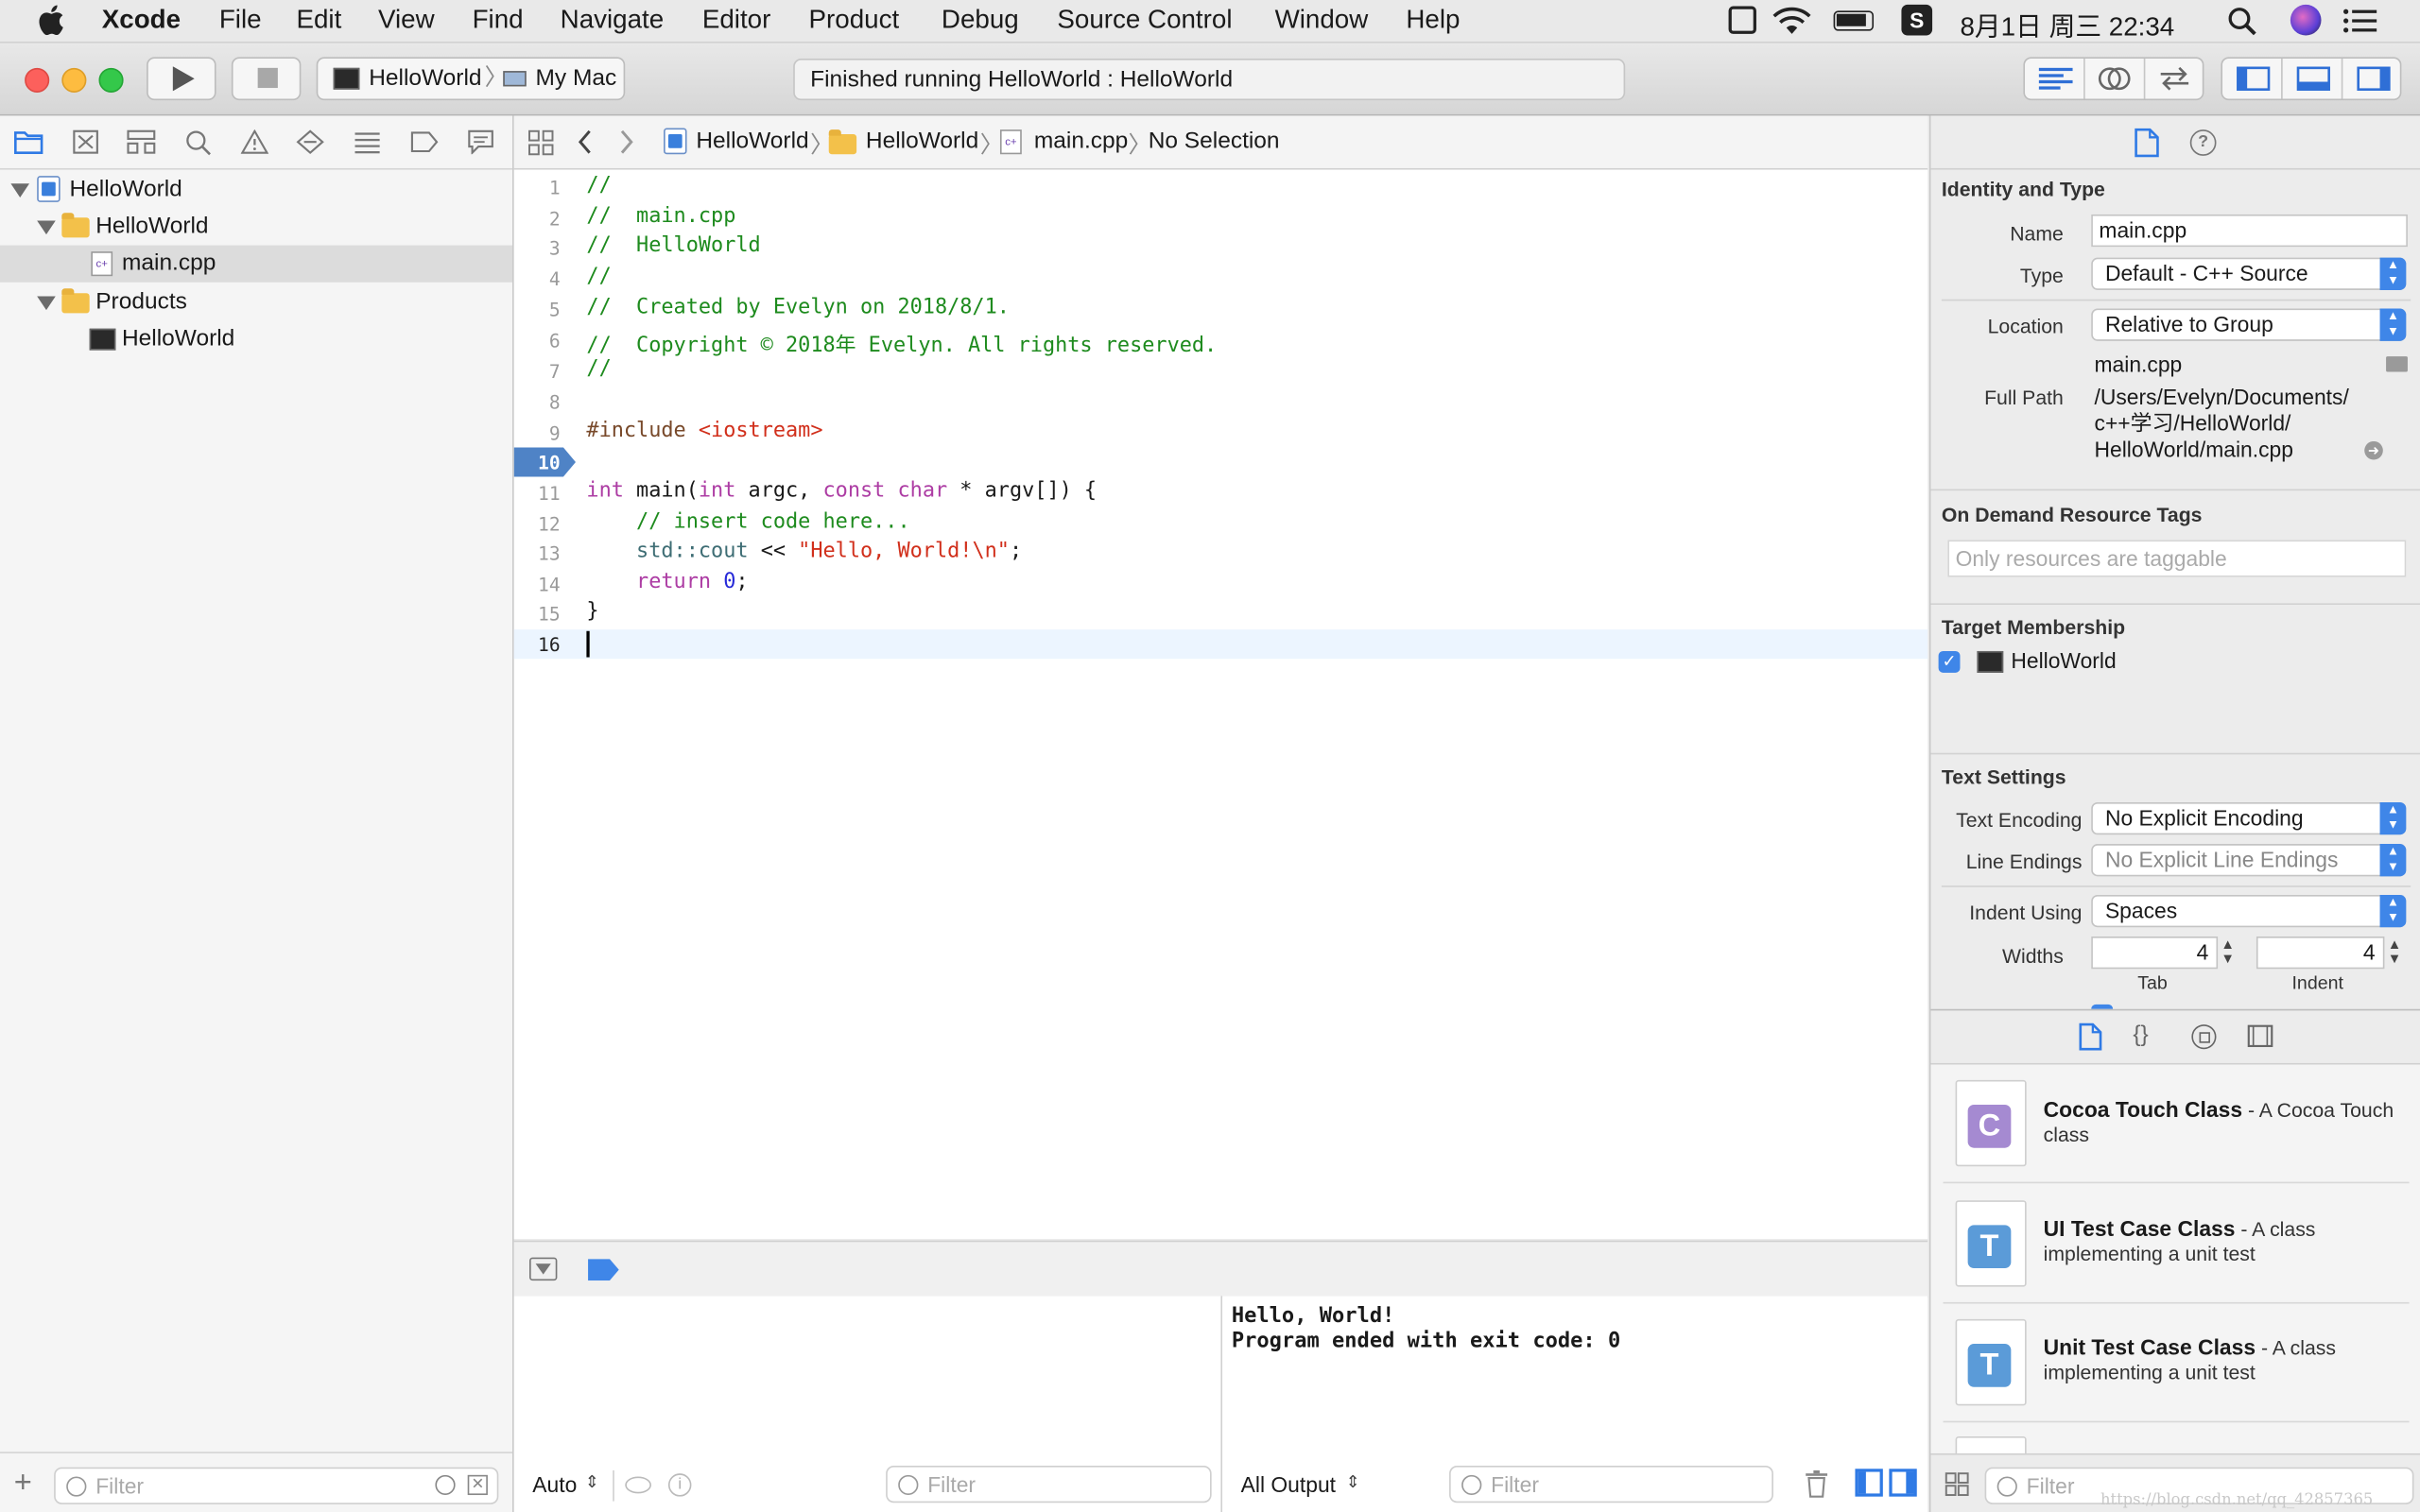 This screenshot has height=1512, width=2420. Describe the element at coordinates (1957, 1484) in the screenshot. I see `grid-view-icon` at that location.